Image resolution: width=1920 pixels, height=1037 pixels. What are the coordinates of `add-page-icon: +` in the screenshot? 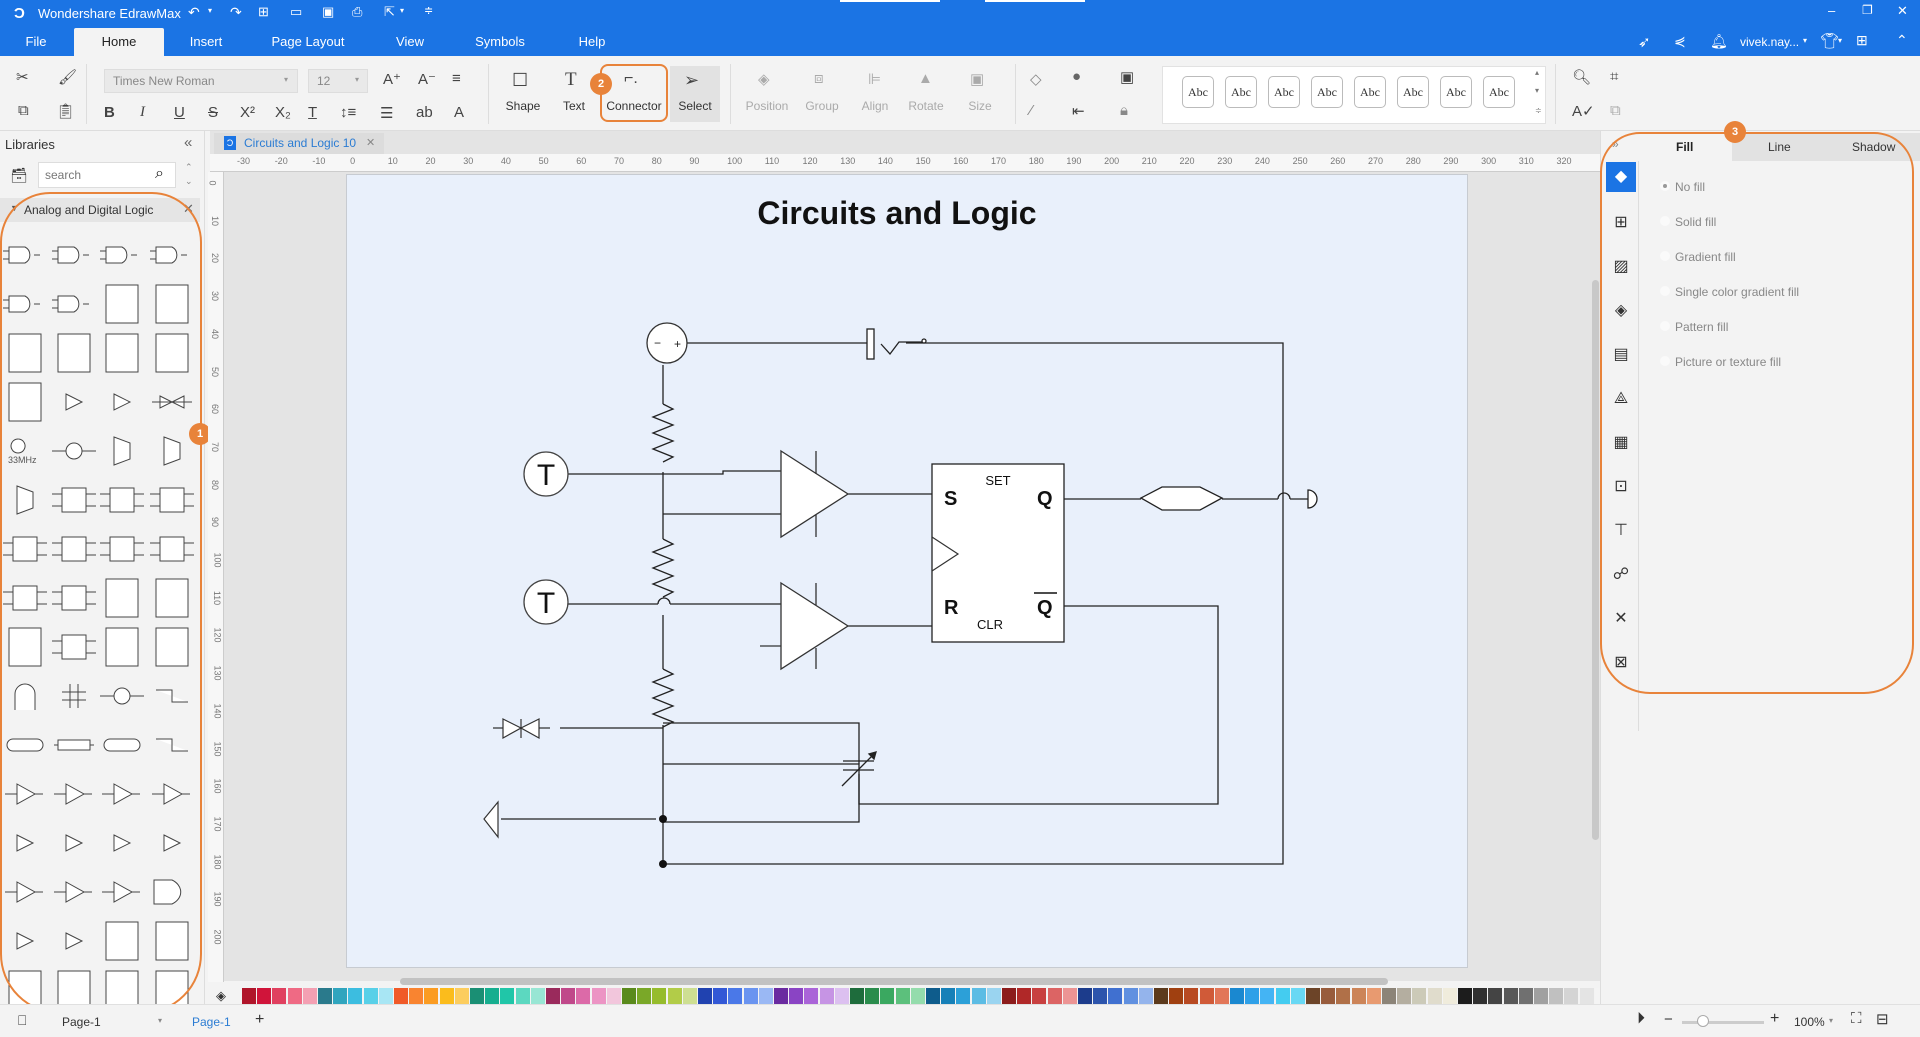 It's located at (259, 1020).